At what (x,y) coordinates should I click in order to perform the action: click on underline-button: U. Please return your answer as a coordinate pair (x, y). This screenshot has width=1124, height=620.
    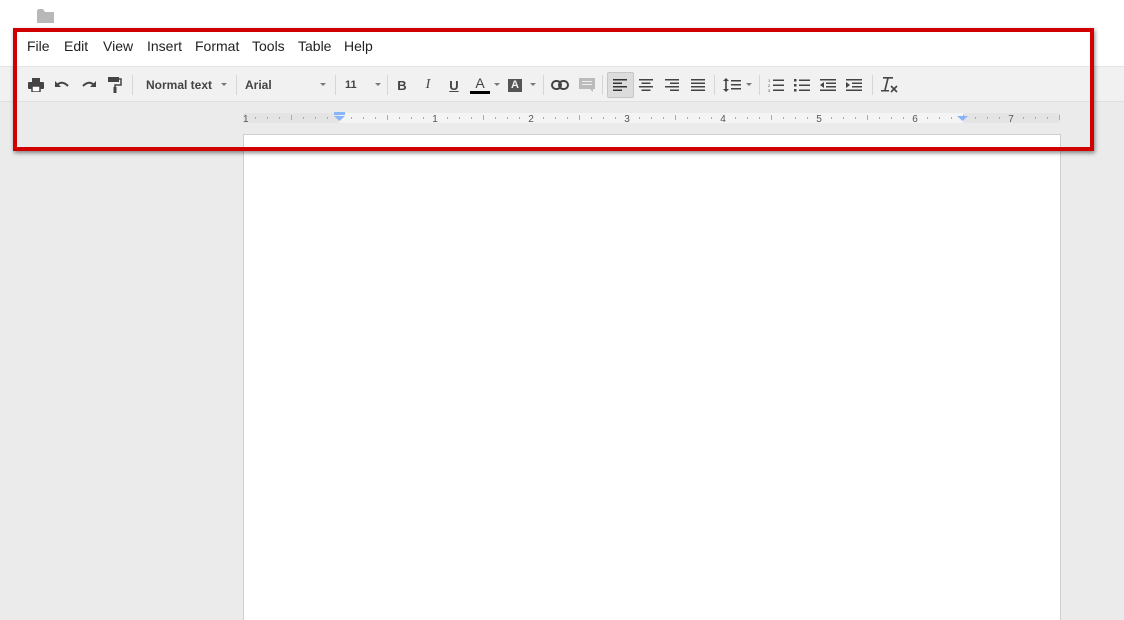
    Looking at the image, I should click on (454, 85).